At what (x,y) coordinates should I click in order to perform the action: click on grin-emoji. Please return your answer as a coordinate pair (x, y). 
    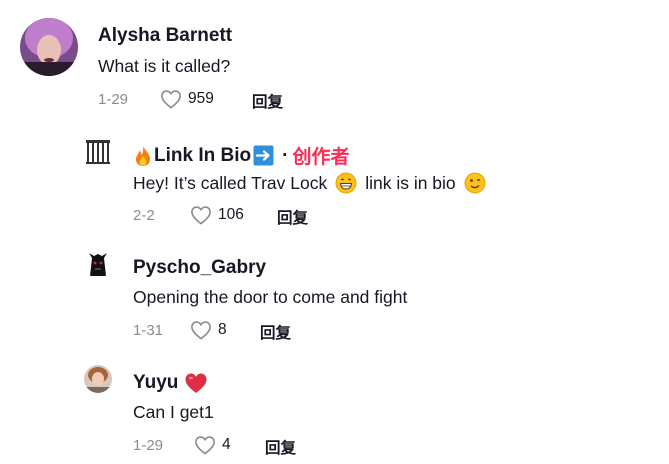
    Looking at the image, I should click on (346, 183).